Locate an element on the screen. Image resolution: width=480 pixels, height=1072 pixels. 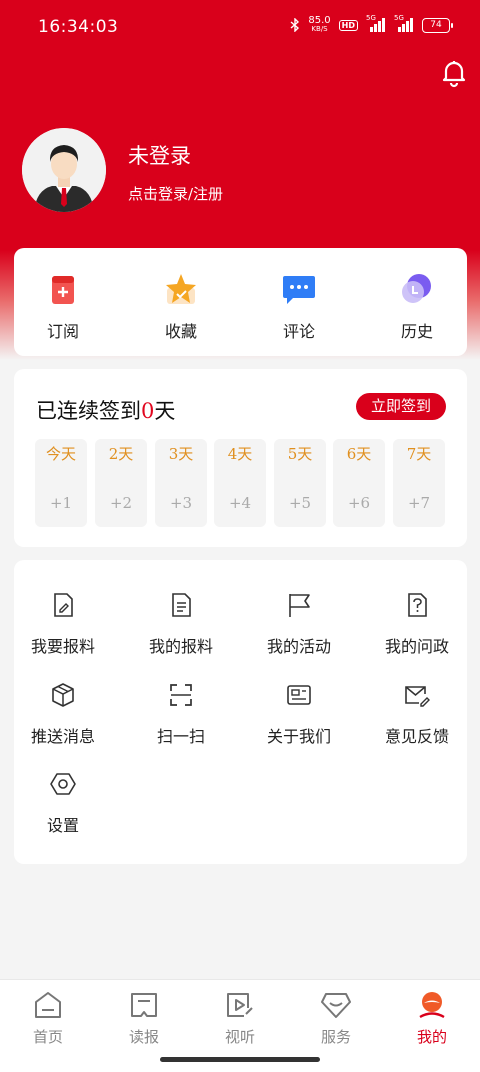
info-card-icon is located at coordinates (299, 695).